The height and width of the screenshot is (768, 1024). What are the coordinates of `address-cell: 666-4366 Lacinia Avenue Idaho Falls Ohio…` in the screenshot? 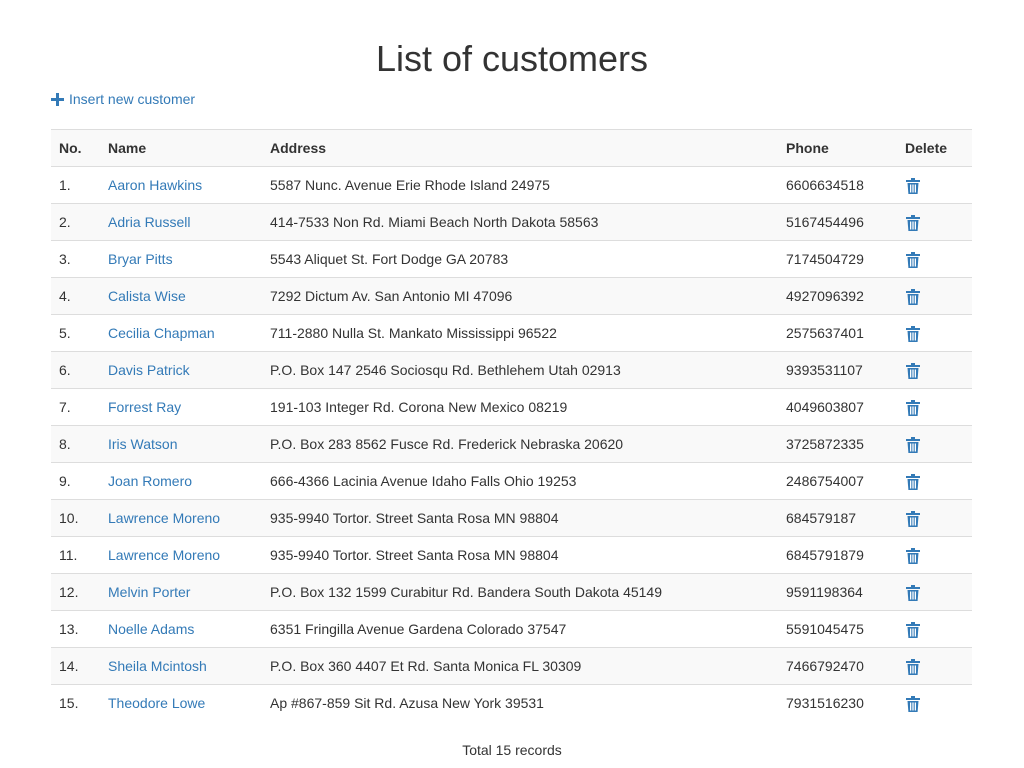 It's located at (520, 481).